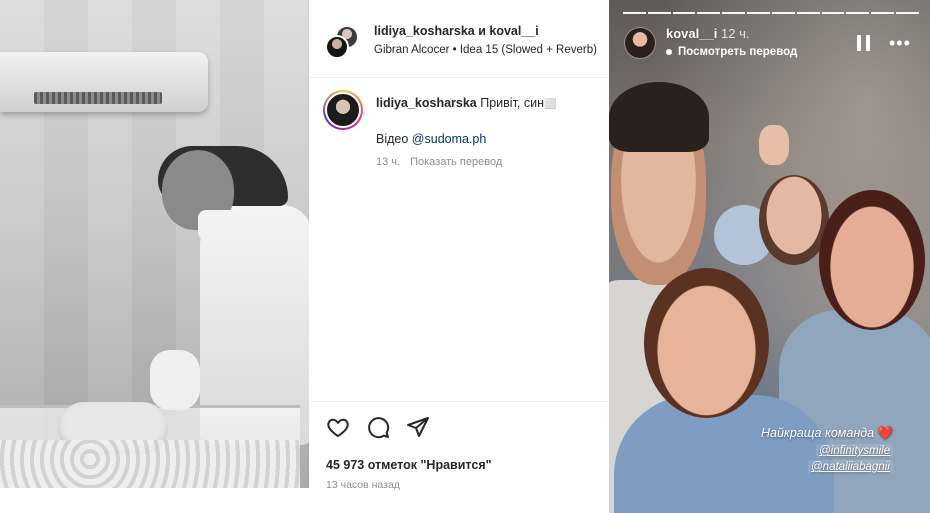 This screenshot has width=930, height=513. I want to click on warmer-vent, so click(98, 98).